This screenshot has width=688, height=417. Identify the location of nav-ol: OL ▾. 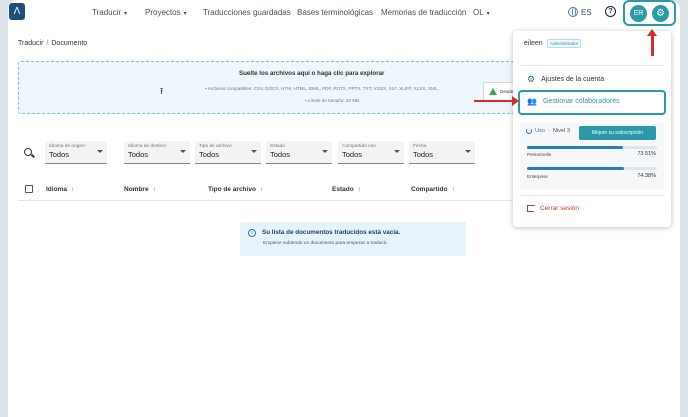
(481, 12).